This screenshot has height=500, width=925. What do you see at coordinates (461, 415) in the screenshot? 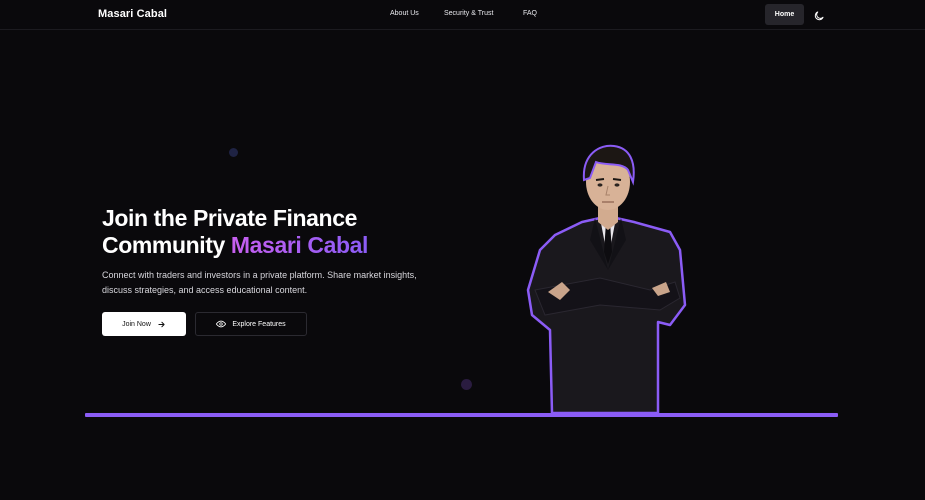
I see `hero-baseline-divider` at bounding box center [461, 415].